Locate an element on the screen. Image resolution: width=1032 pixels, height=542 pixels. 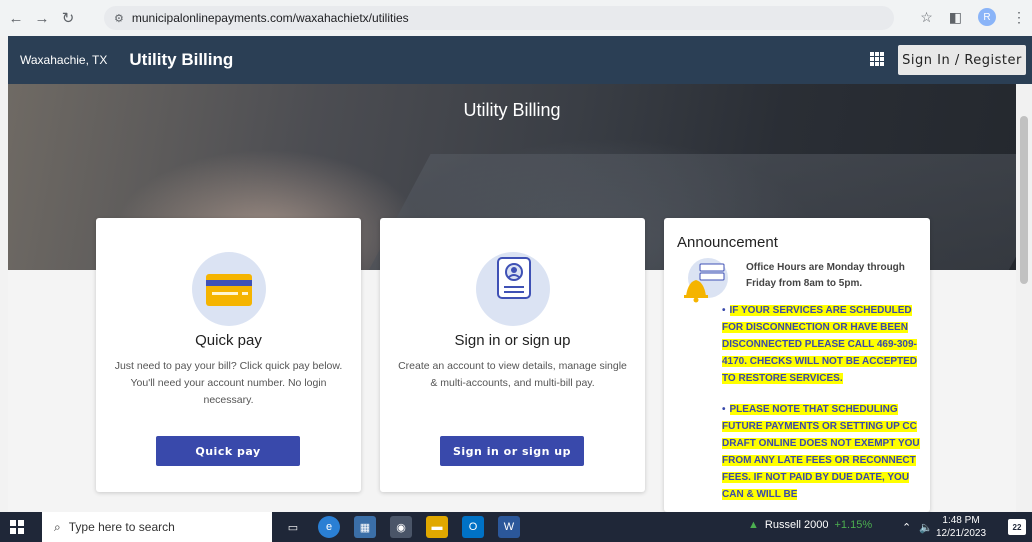
tray-chevron-icon: ⌃ is located at coordinates (906, 527).